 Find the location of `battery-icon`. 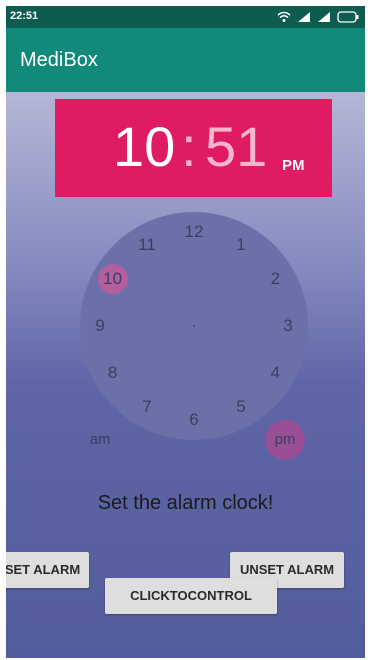

battery-icon is located at coordinates (348, 17).